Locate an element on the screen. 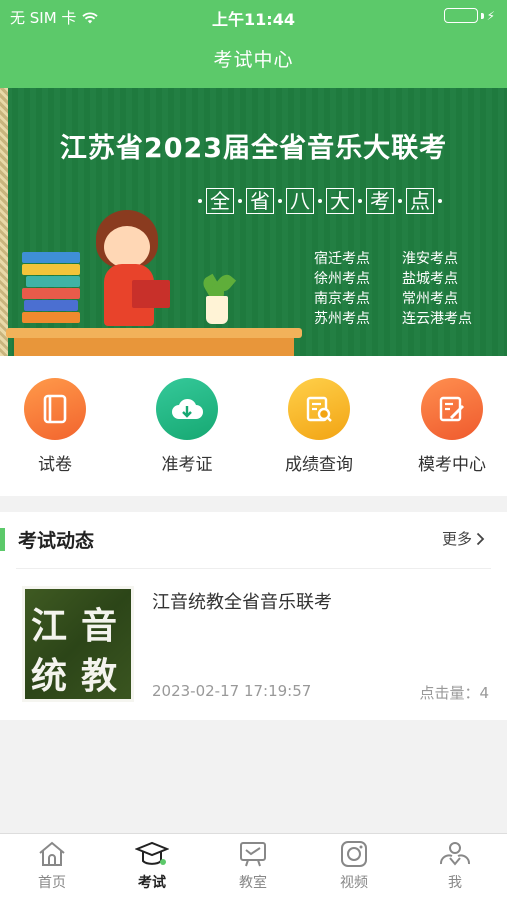 The height and width of the screenshot is (900, 507). exam-site: 徐州考点 is located at coordinates (342, 279).